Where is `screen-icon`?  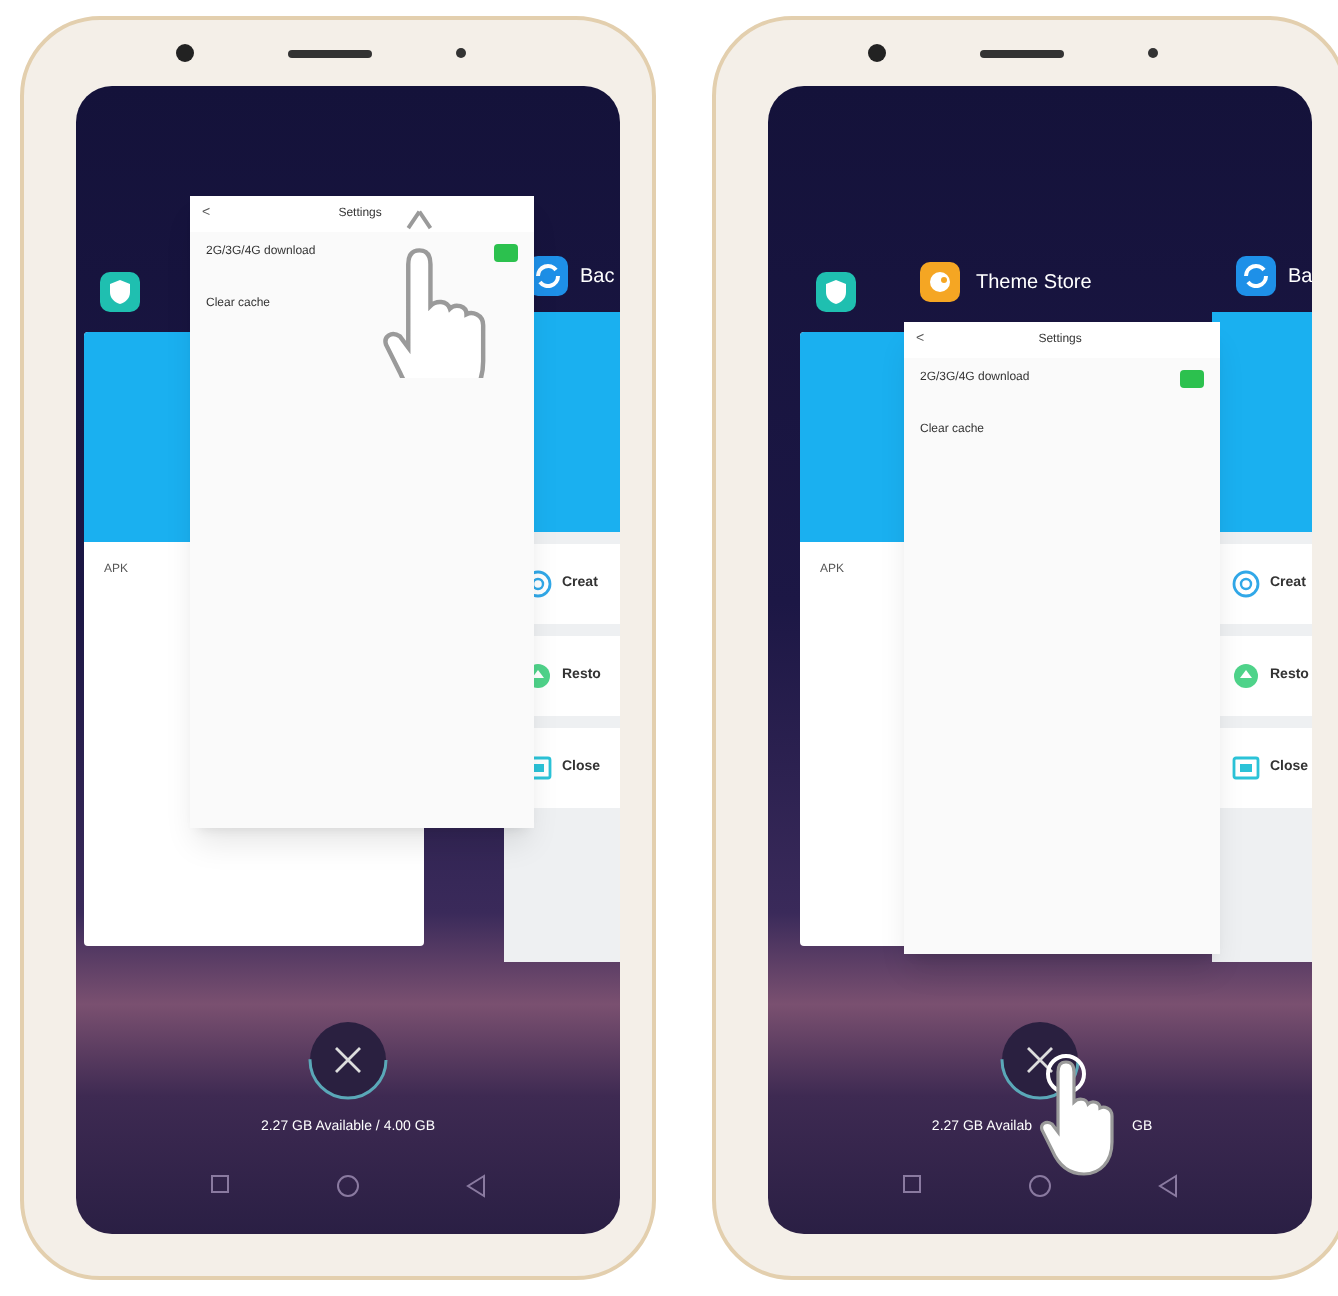 screen-icon is located at coordinates (1246, 768).